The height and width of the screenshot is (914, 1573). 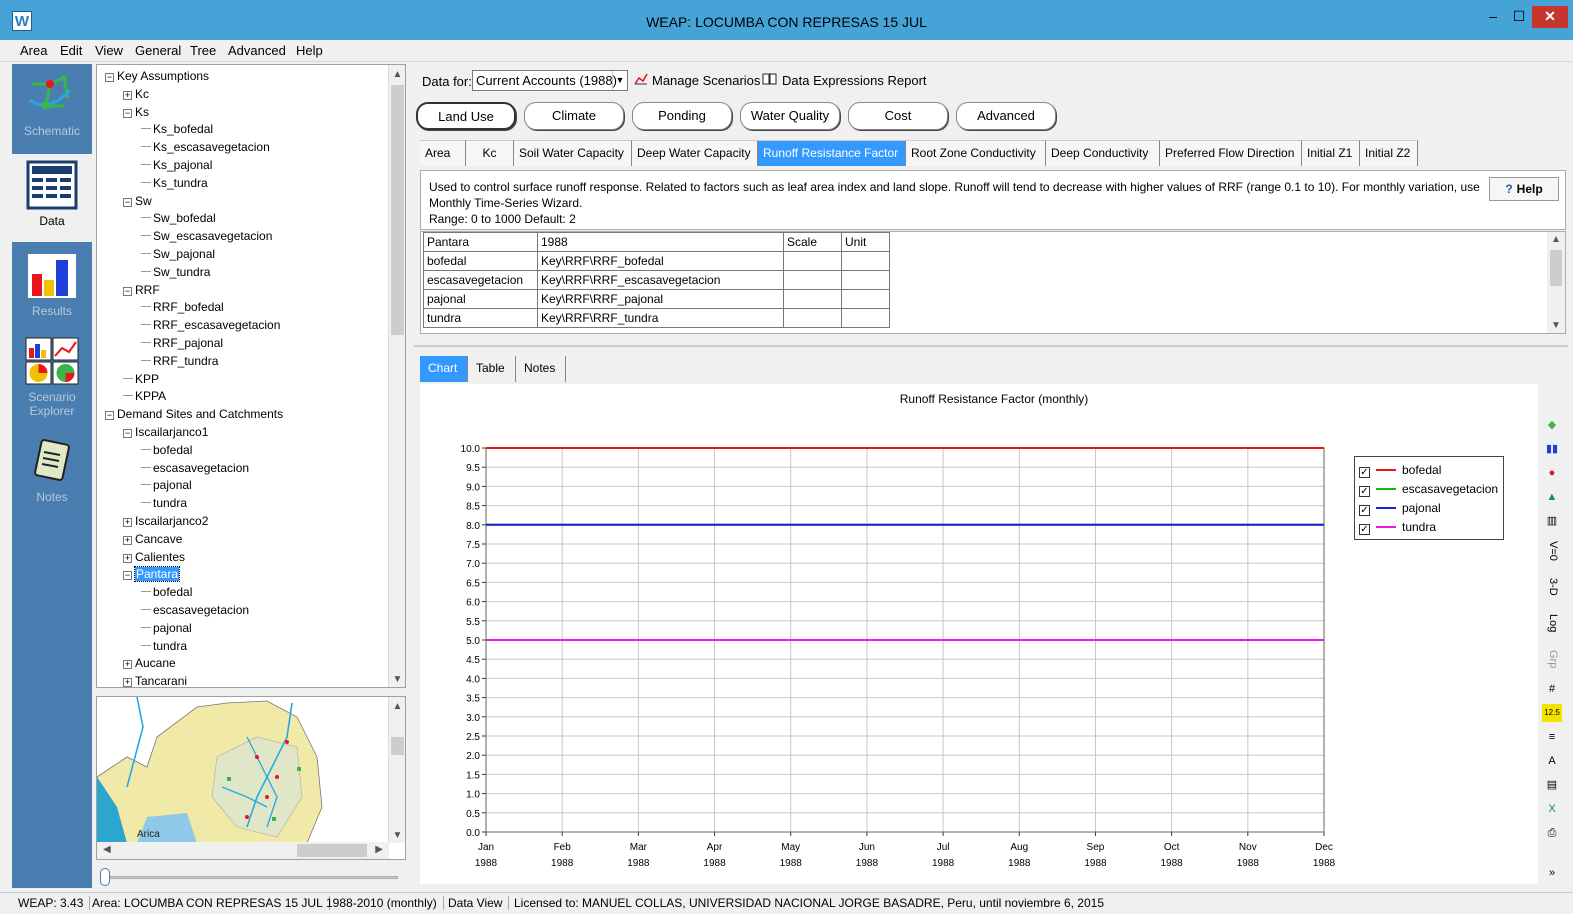 What do you see at coordinates (109, 50) in the screenshot?
I see `menu-view: View` at bounding box center [109, 50].